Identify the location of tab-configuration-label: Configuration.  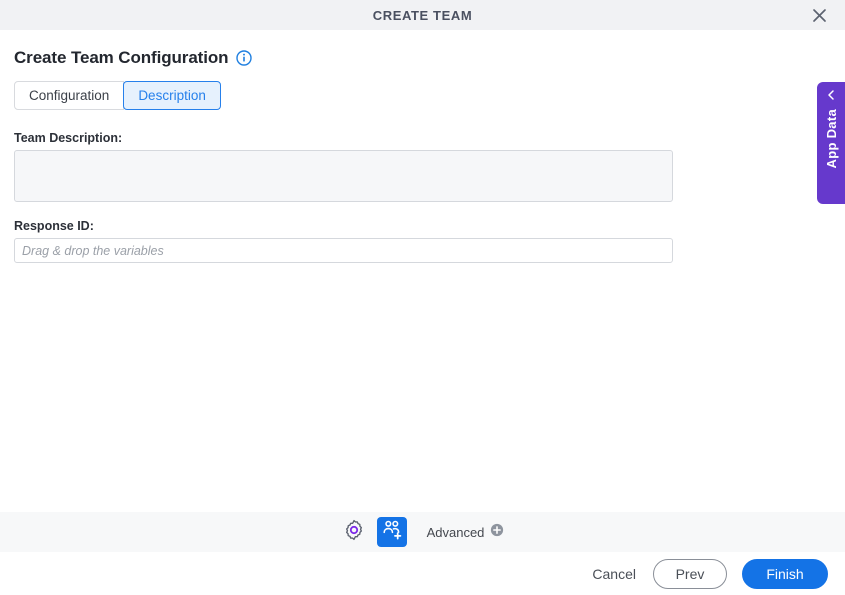
(69, 95).